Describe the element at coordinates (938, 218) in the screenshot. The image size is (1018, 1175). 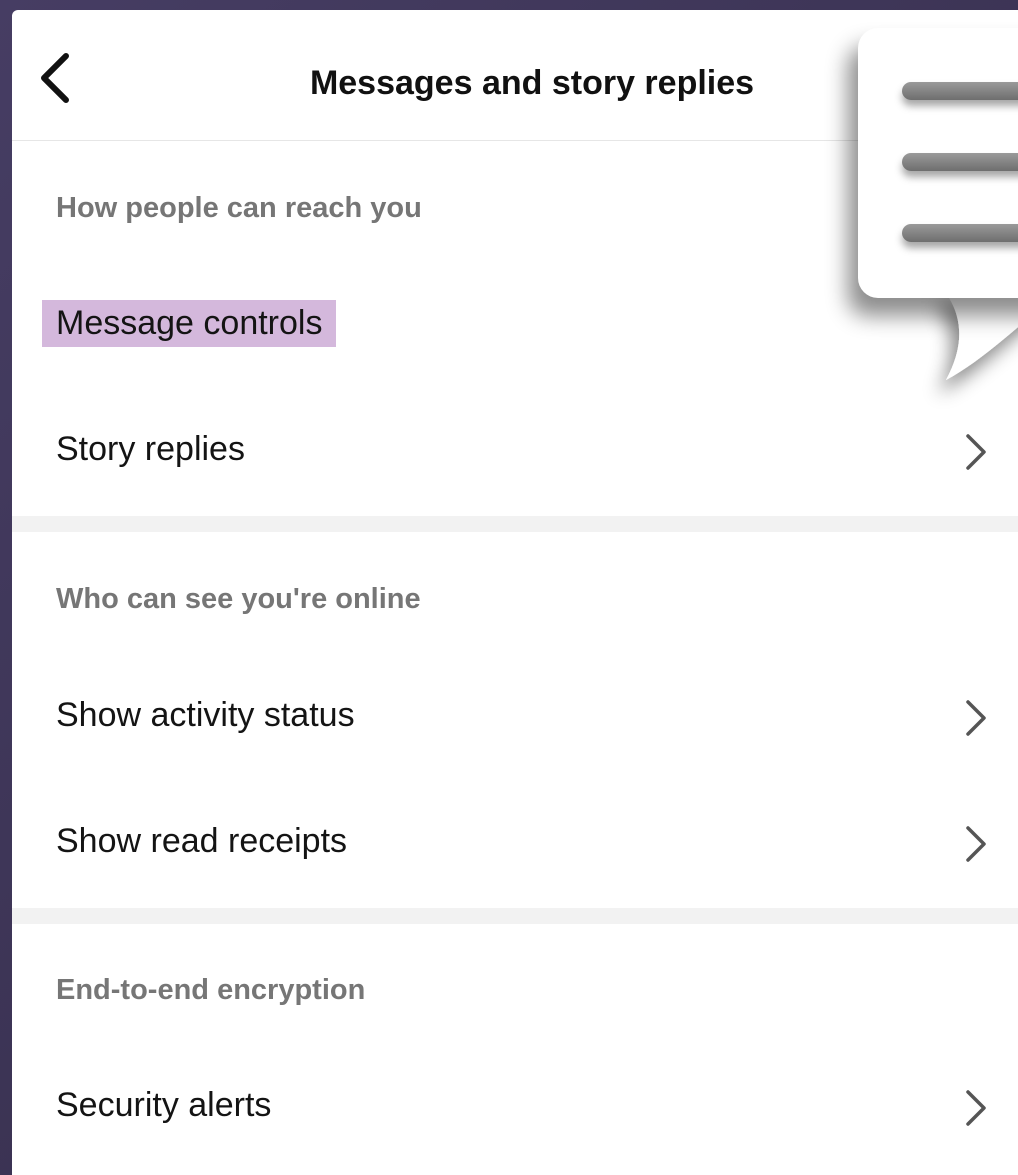
I see `chat-bubble-icon` at that location.